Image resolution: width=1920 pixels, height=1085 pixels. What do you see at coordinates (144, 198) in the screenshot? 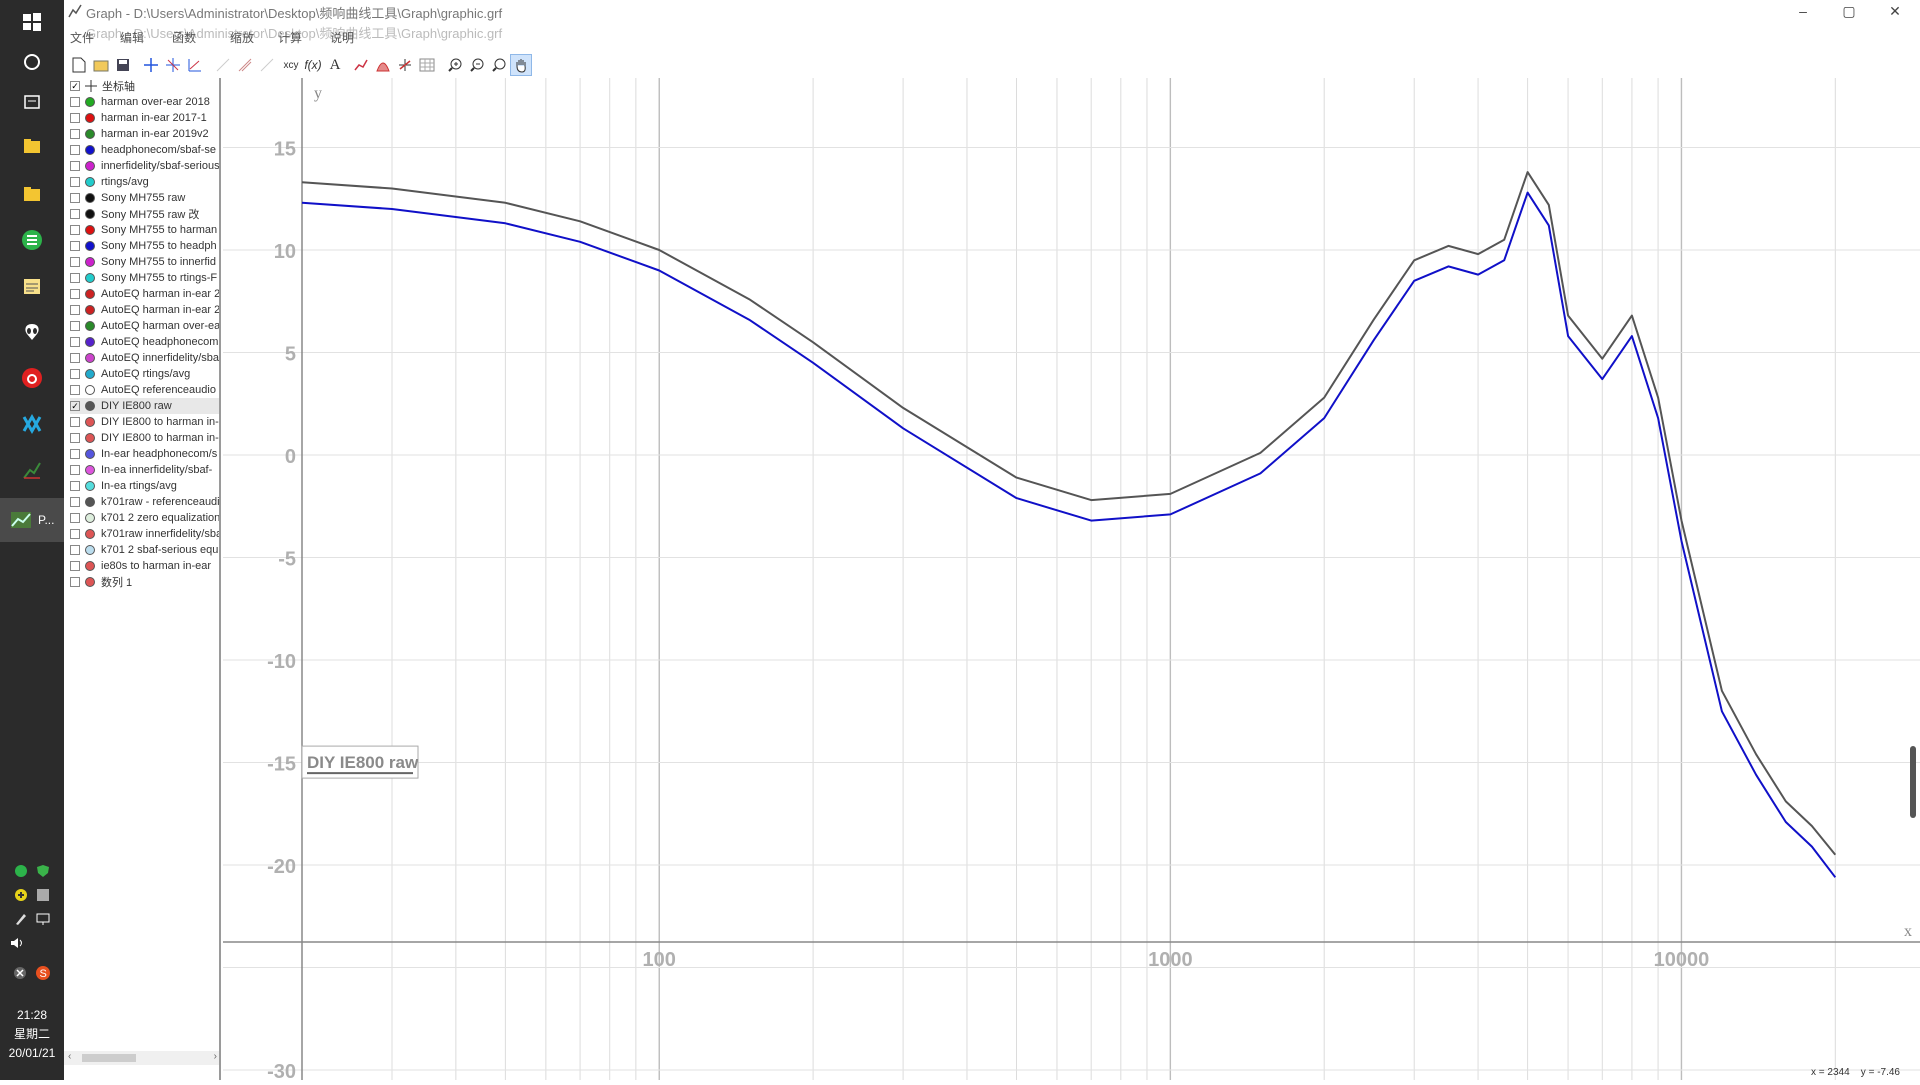
I see `function-list-item: Sony MH755 raw` at bounding box center [144, 198].